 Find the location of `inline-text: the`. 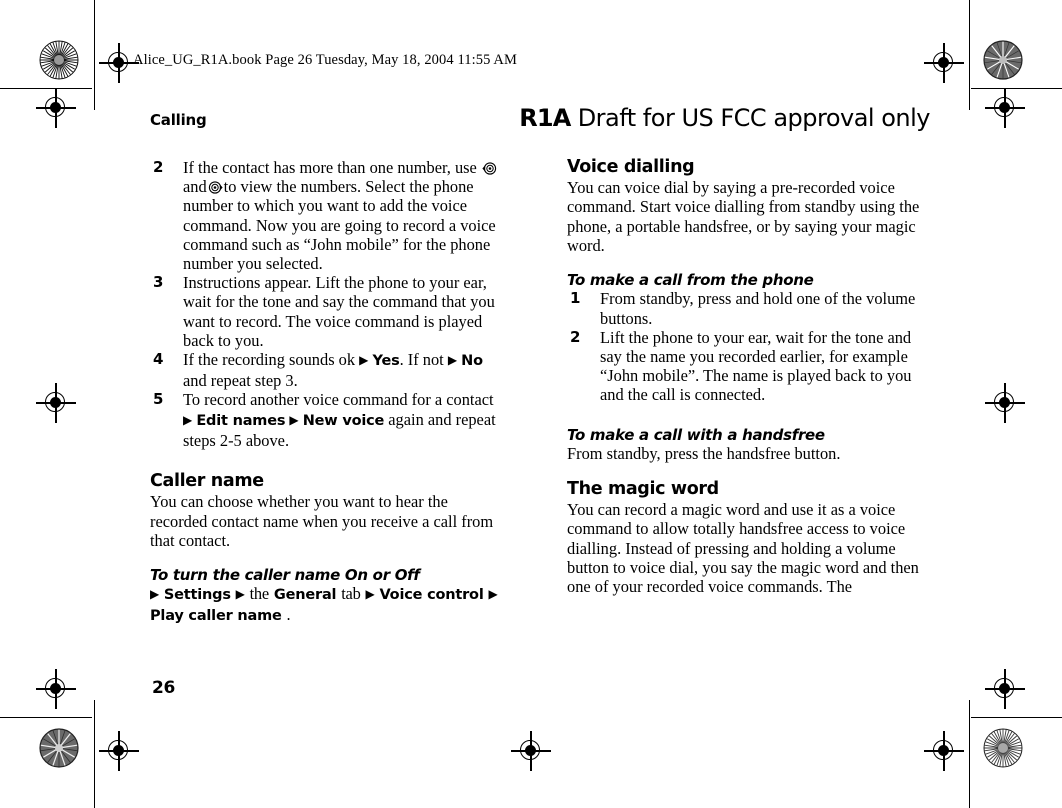

inline-text: the is located at coordinates (259, 594).